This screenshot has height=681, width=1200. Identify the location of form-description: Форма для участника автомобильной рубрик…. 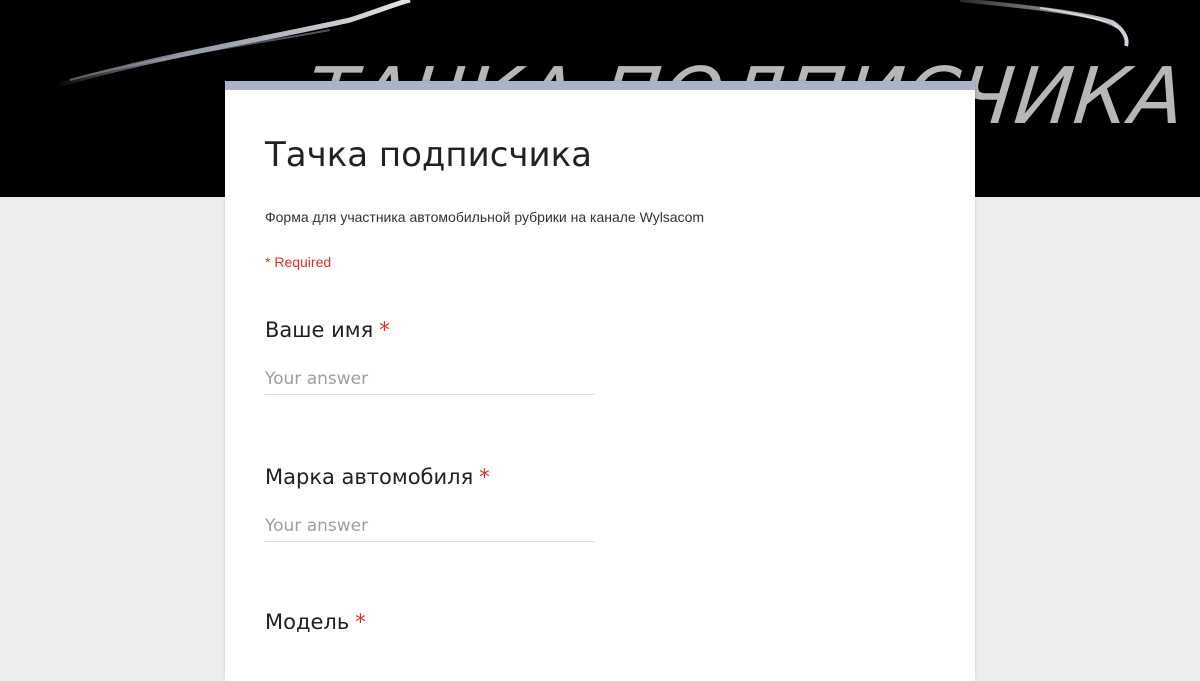
(485, 217).